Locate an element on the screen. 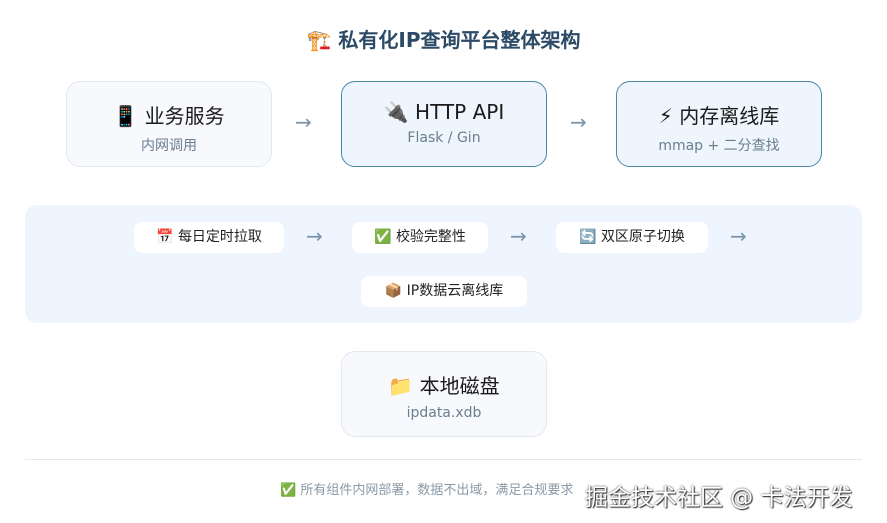 Image resolution: width=887 pixels, height=523 pixels. step-label: 双区原子切换 is located at coordinates (642, 237).